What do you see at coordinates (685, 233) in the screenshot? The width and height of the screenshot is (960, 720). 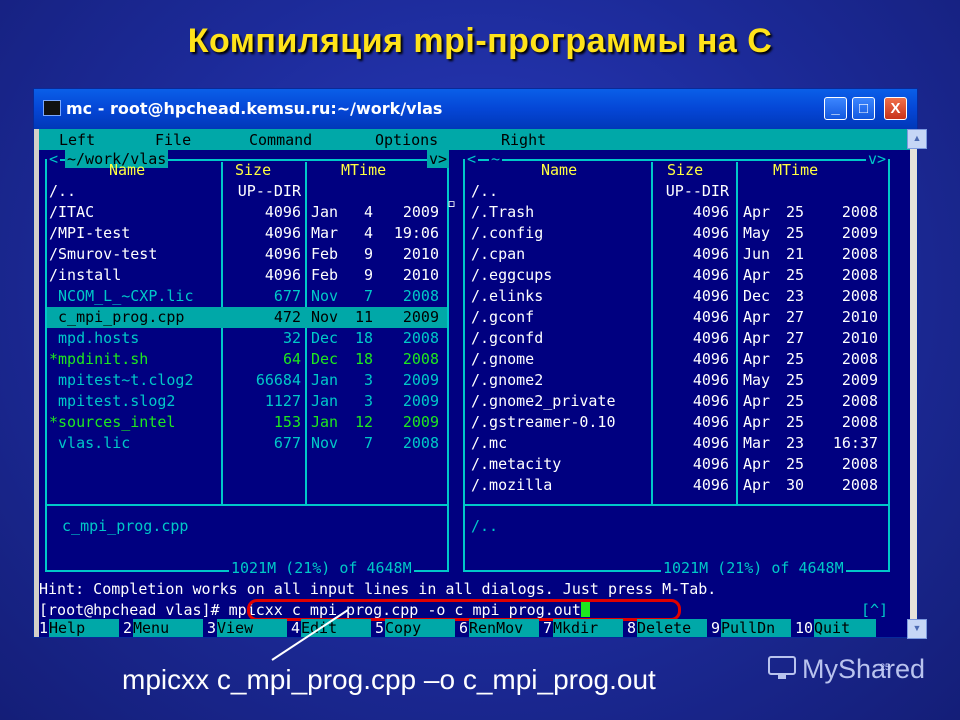 I see `file-row: /.config 4096 May 25 2009` at bounding box center [685, 233].